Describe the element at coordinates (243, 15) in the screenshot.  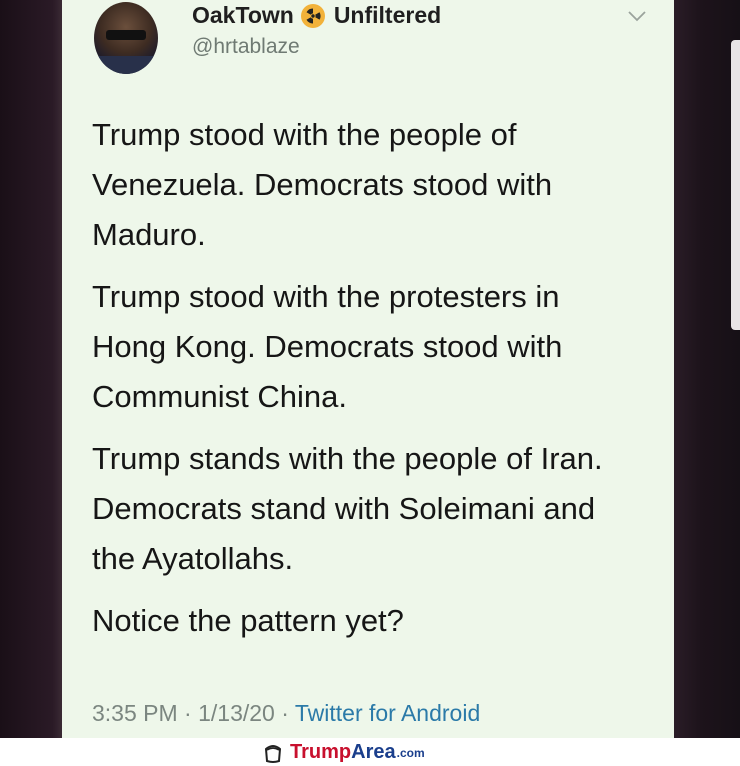
I see `display-name-first: OakTown` at that location.